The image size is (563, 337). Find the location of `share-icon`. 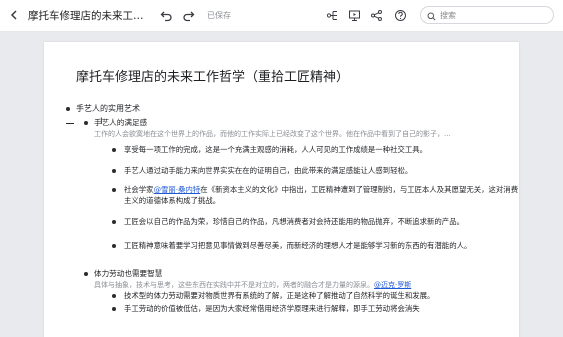

share-icon is located at coordinates (376, 15).